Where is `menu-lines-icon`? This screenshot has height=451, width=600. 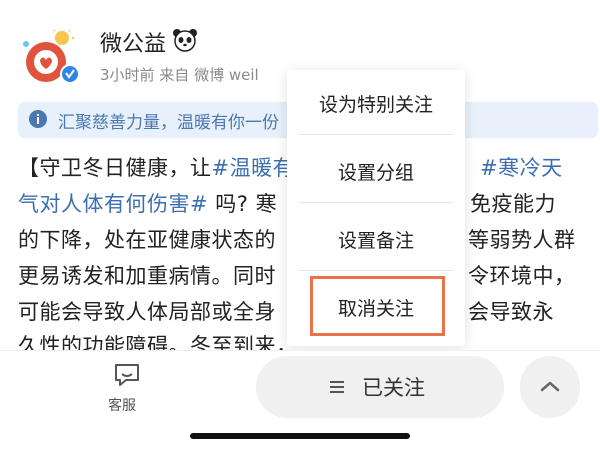
menu-lines-icon is located at coordinates (337, 387).